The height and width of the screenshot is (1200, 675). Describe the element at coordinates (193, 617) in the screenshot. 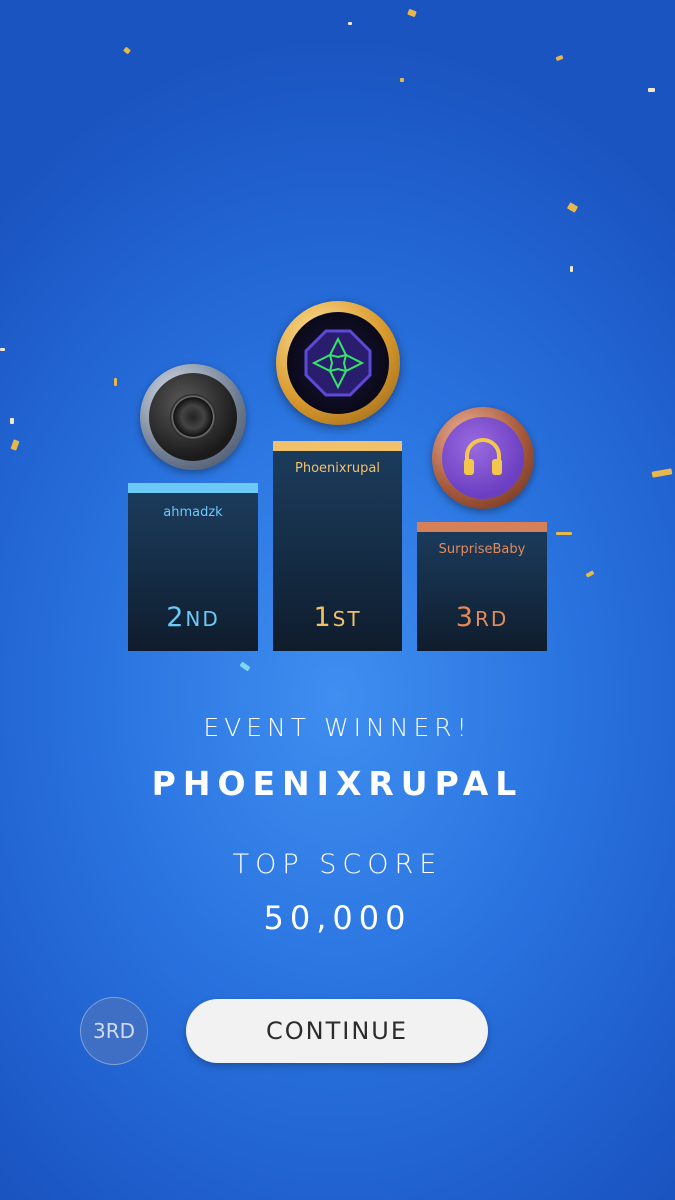

I see `podium-second-rank: 2ND` at that location.